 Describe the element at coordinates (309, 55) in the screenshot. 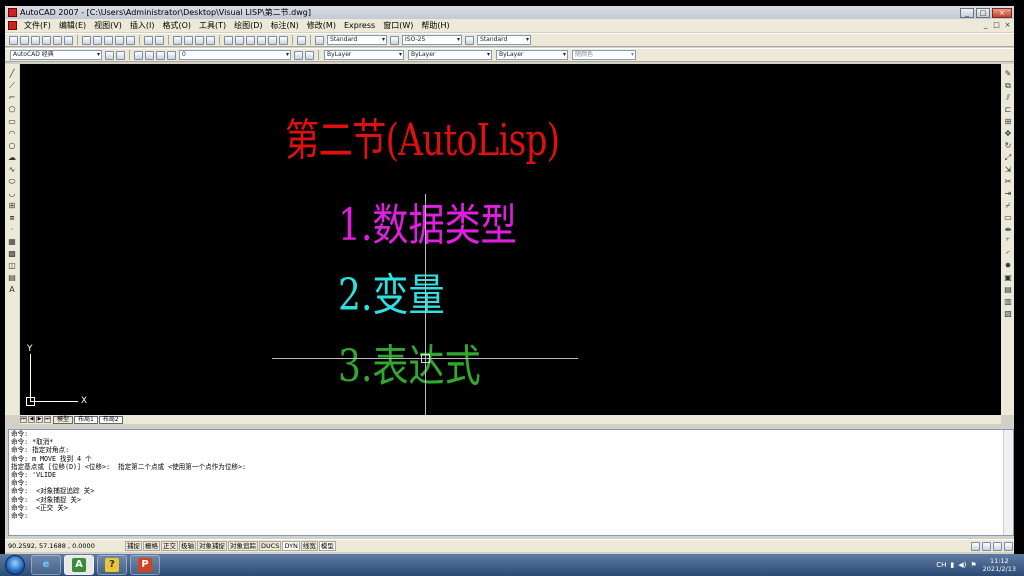

I see `layer-previous-icon` at that location.